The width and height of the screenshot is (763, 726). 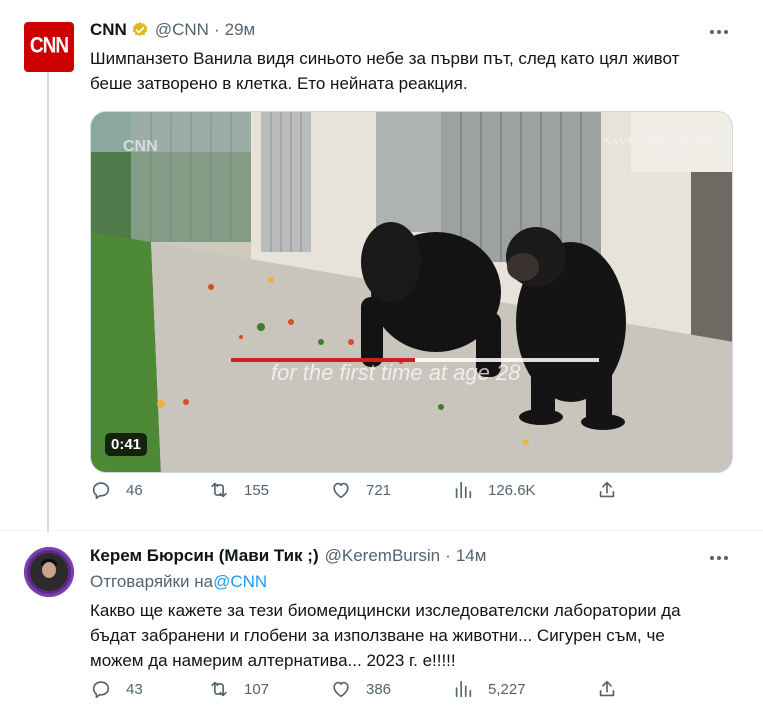 What do you see at coordinates (182, 30) in the screenshot?
I see `author-handle: @CNN` at bounding box center [182, 30].